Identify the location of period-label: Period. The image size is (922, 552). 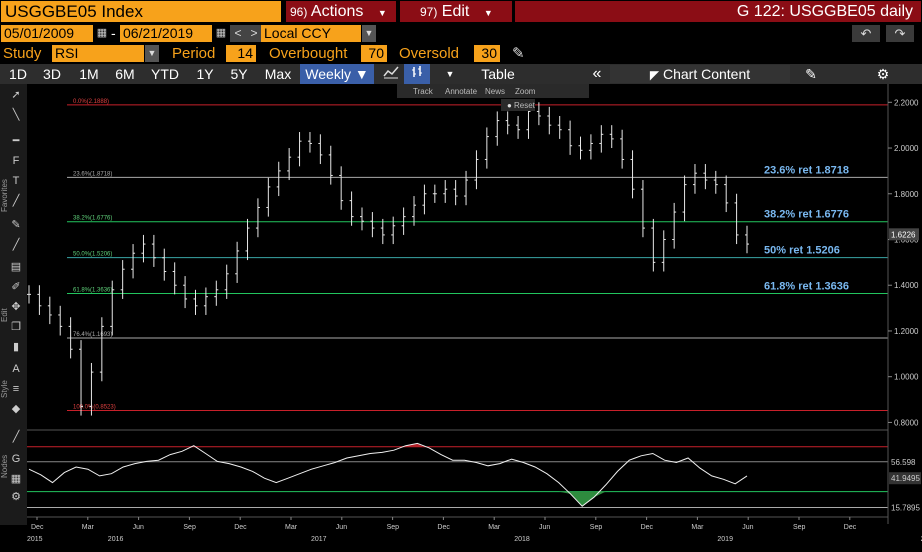
(194, 53).